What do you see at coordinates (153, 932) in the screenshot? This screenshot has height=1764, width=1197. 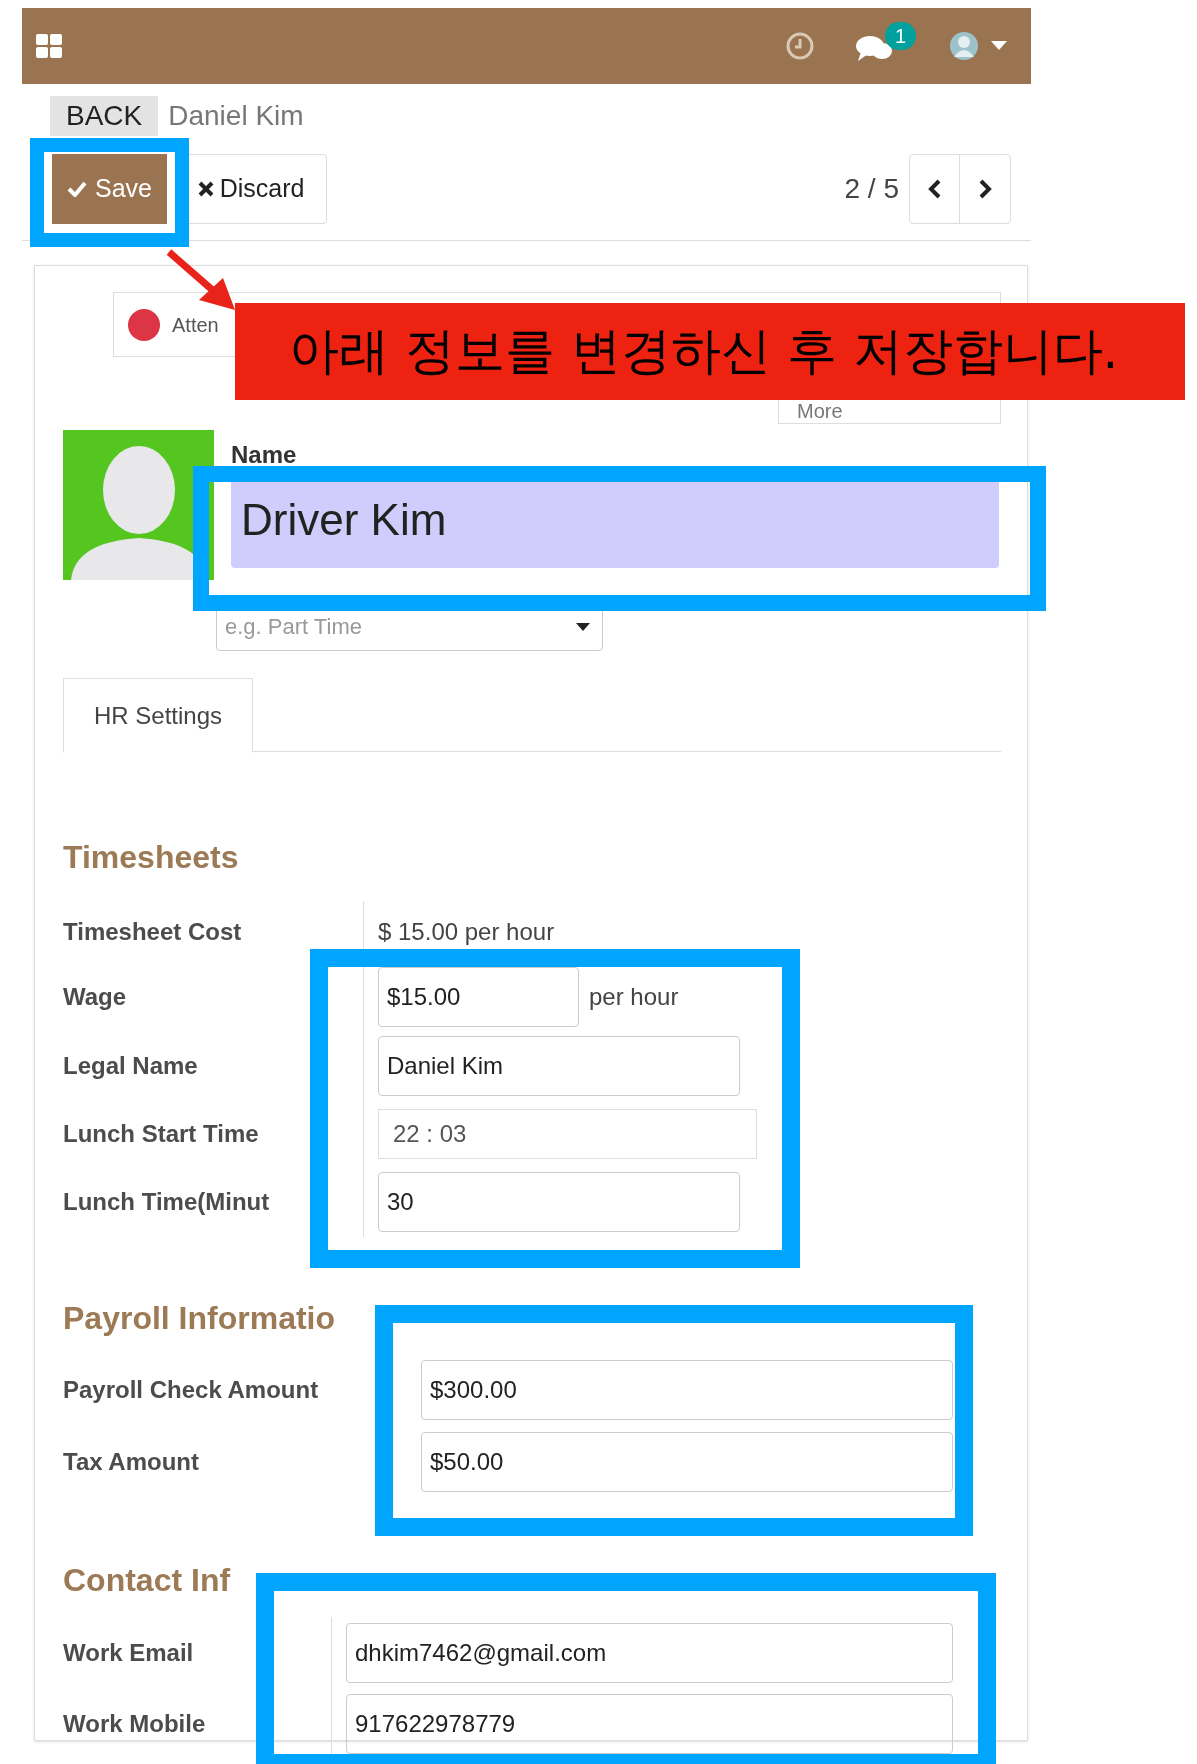 I see `field-label: Timesheet Cost` at bounding box center [153, 932].